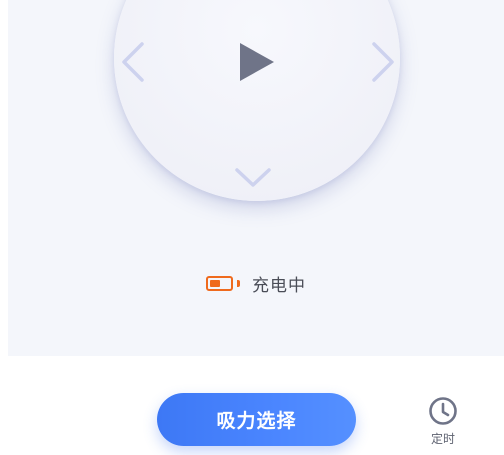  What do you see at coordinates (238, 283) in the screenshot?
I see `battery-tip` at bounding box center [238, 283].